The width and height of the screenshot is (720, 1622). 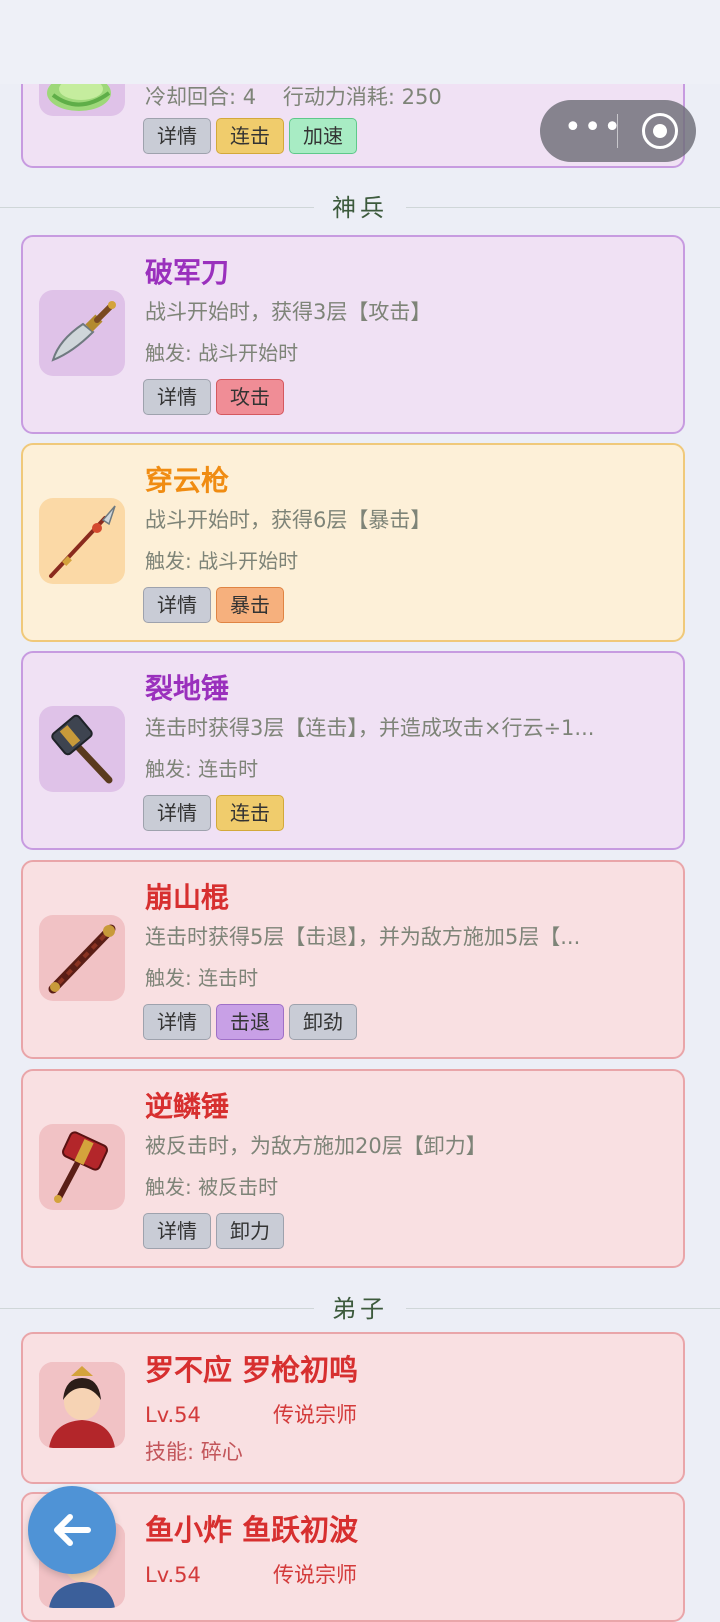 I want to click on weapon-name: 裂地锤, so click(x=187, y=688).